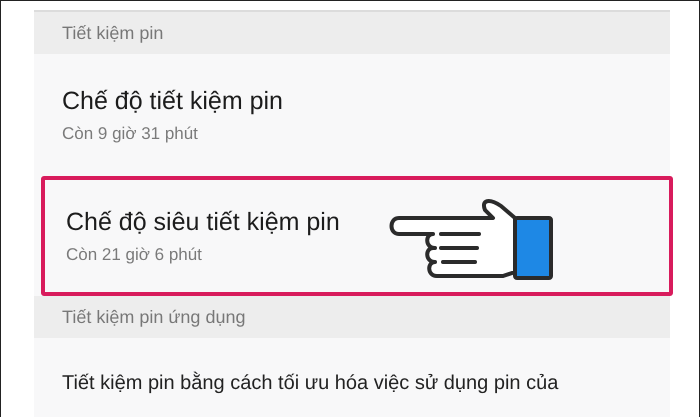 The image size is (700, 417). I want to click on section-header: Tiết kiệm pin ứng dụng, so click(352, 317).